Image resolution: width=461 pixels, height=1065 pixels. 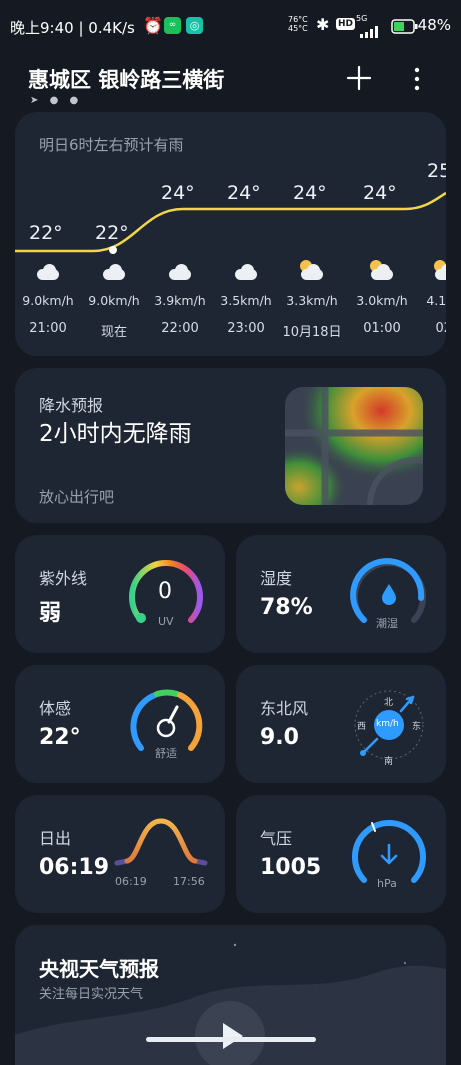 I want to click on hour-temp: 25, so click(x=436, y=171).